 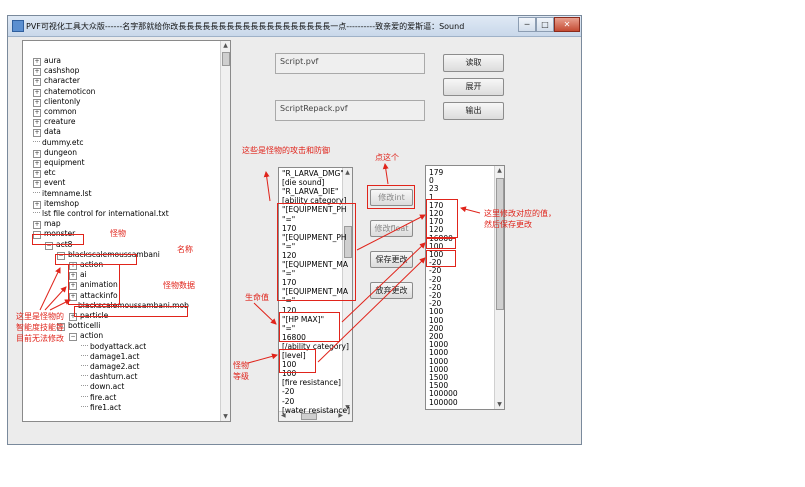 What do you see at coordinates (225, 231) in the screenshot?
I see `tree-scrollbar: ▲ ▼` at bounding box center [225, 231].